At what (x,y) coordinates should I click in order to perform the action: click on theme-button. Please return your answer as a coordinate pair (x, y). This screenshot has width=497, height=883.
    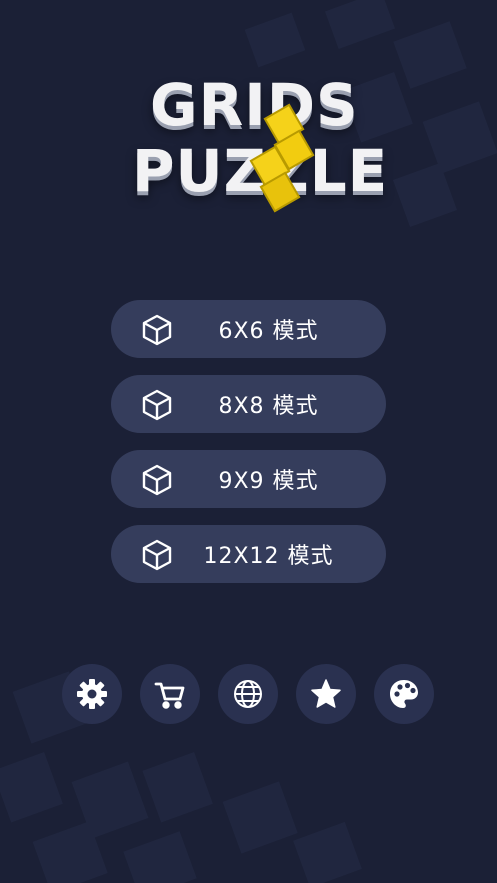
    Looking at the image, I should click on (404, 694).